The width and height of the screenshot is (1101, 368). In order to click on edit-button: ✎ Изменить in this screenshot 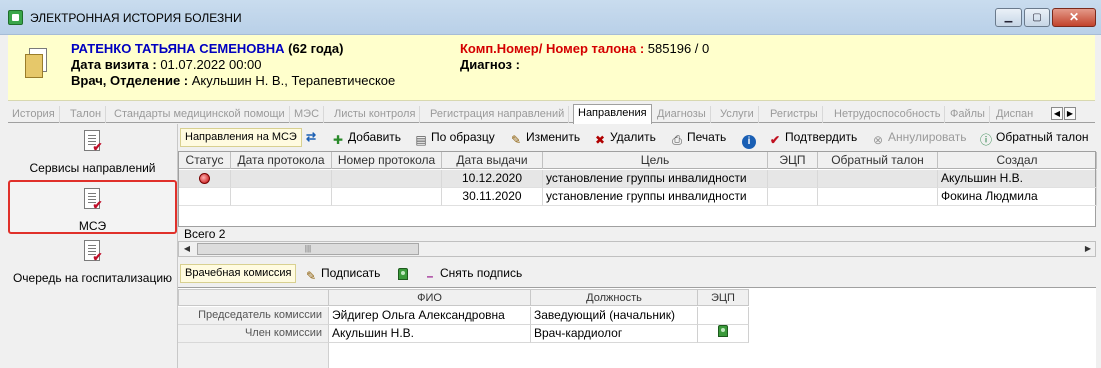, I will do `click(544, 138)`.